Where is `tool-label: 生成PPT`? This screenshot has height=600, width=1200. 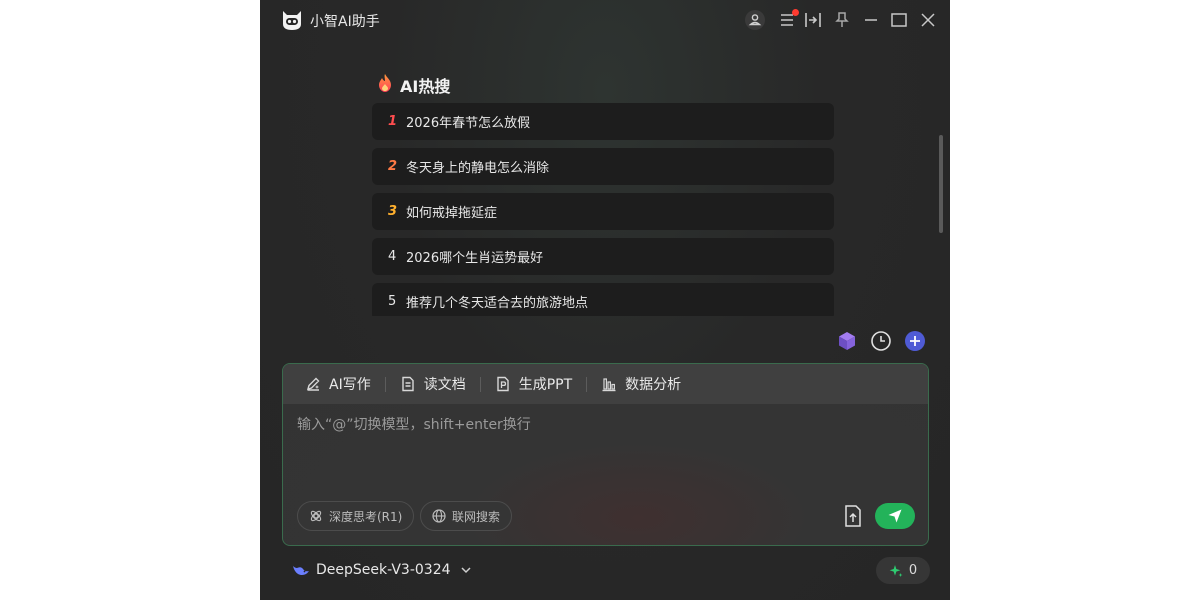
tool-label: 生成PPT is located at coordinates (545, 385).